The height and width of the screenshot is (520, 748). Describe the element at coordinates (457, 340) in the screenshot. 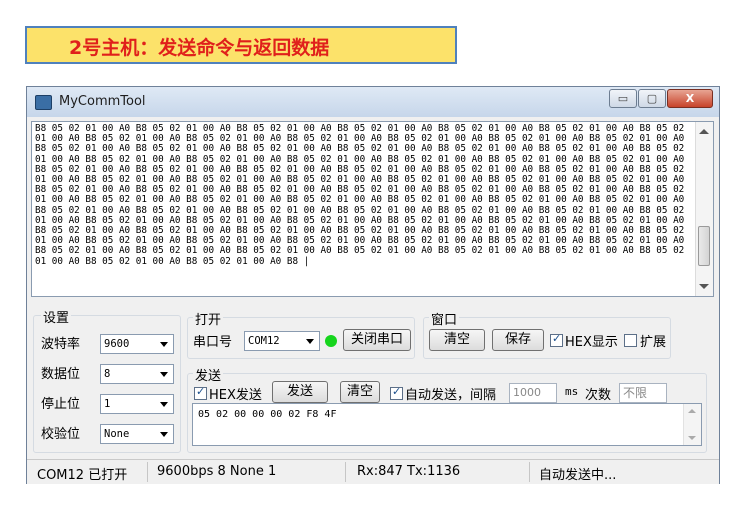

I see `clear-receive-button: 清空` at that location.